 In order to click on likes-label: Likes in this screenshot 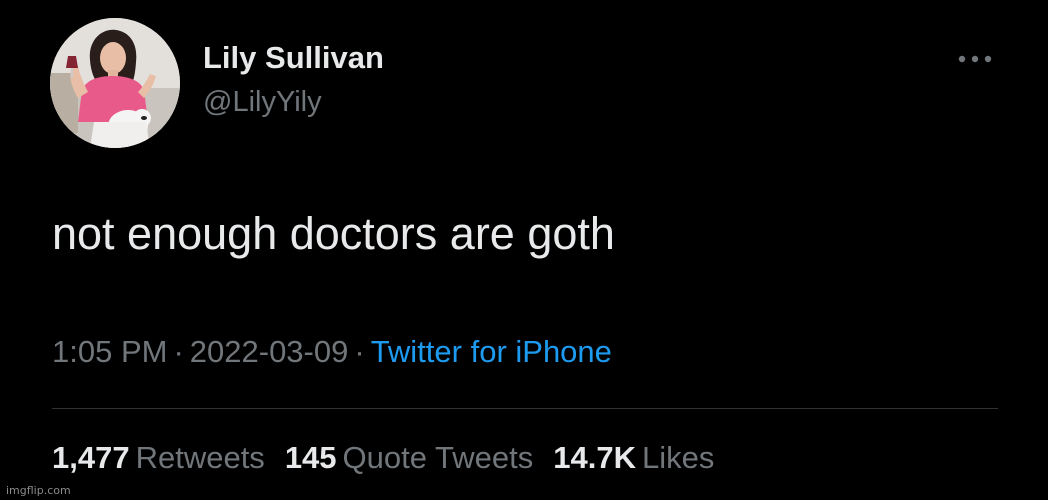, I will do `click(678, 457)`.